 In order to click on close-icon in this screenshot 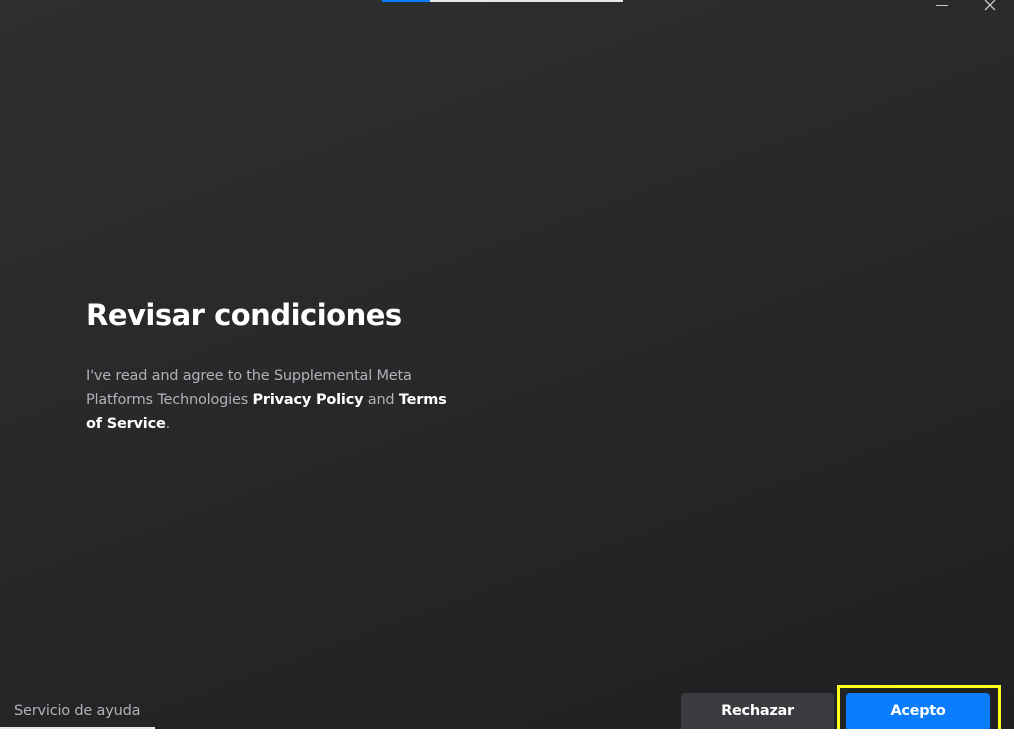, I will do `click(990, 5)`.